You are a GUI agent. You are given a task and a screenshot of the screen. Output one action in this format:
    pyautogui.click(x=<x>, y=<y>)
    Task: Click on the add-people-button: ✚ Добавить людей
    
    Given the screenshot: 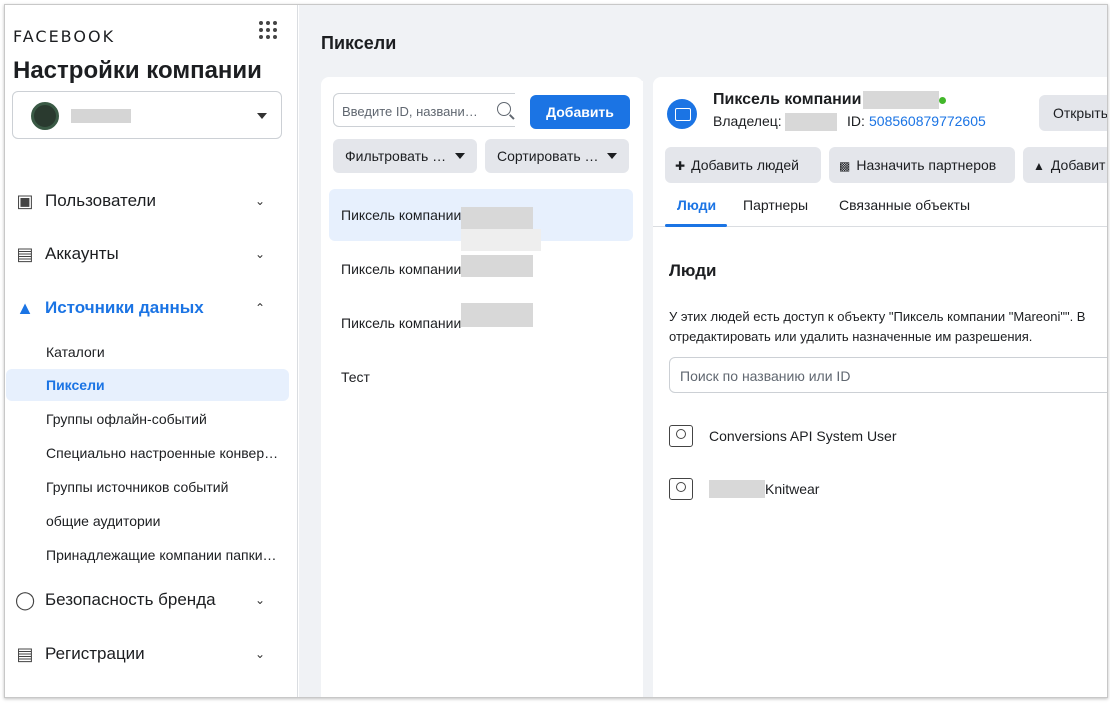 What is the action you would take?
    pyautogui.click(x=743, y=165)
    